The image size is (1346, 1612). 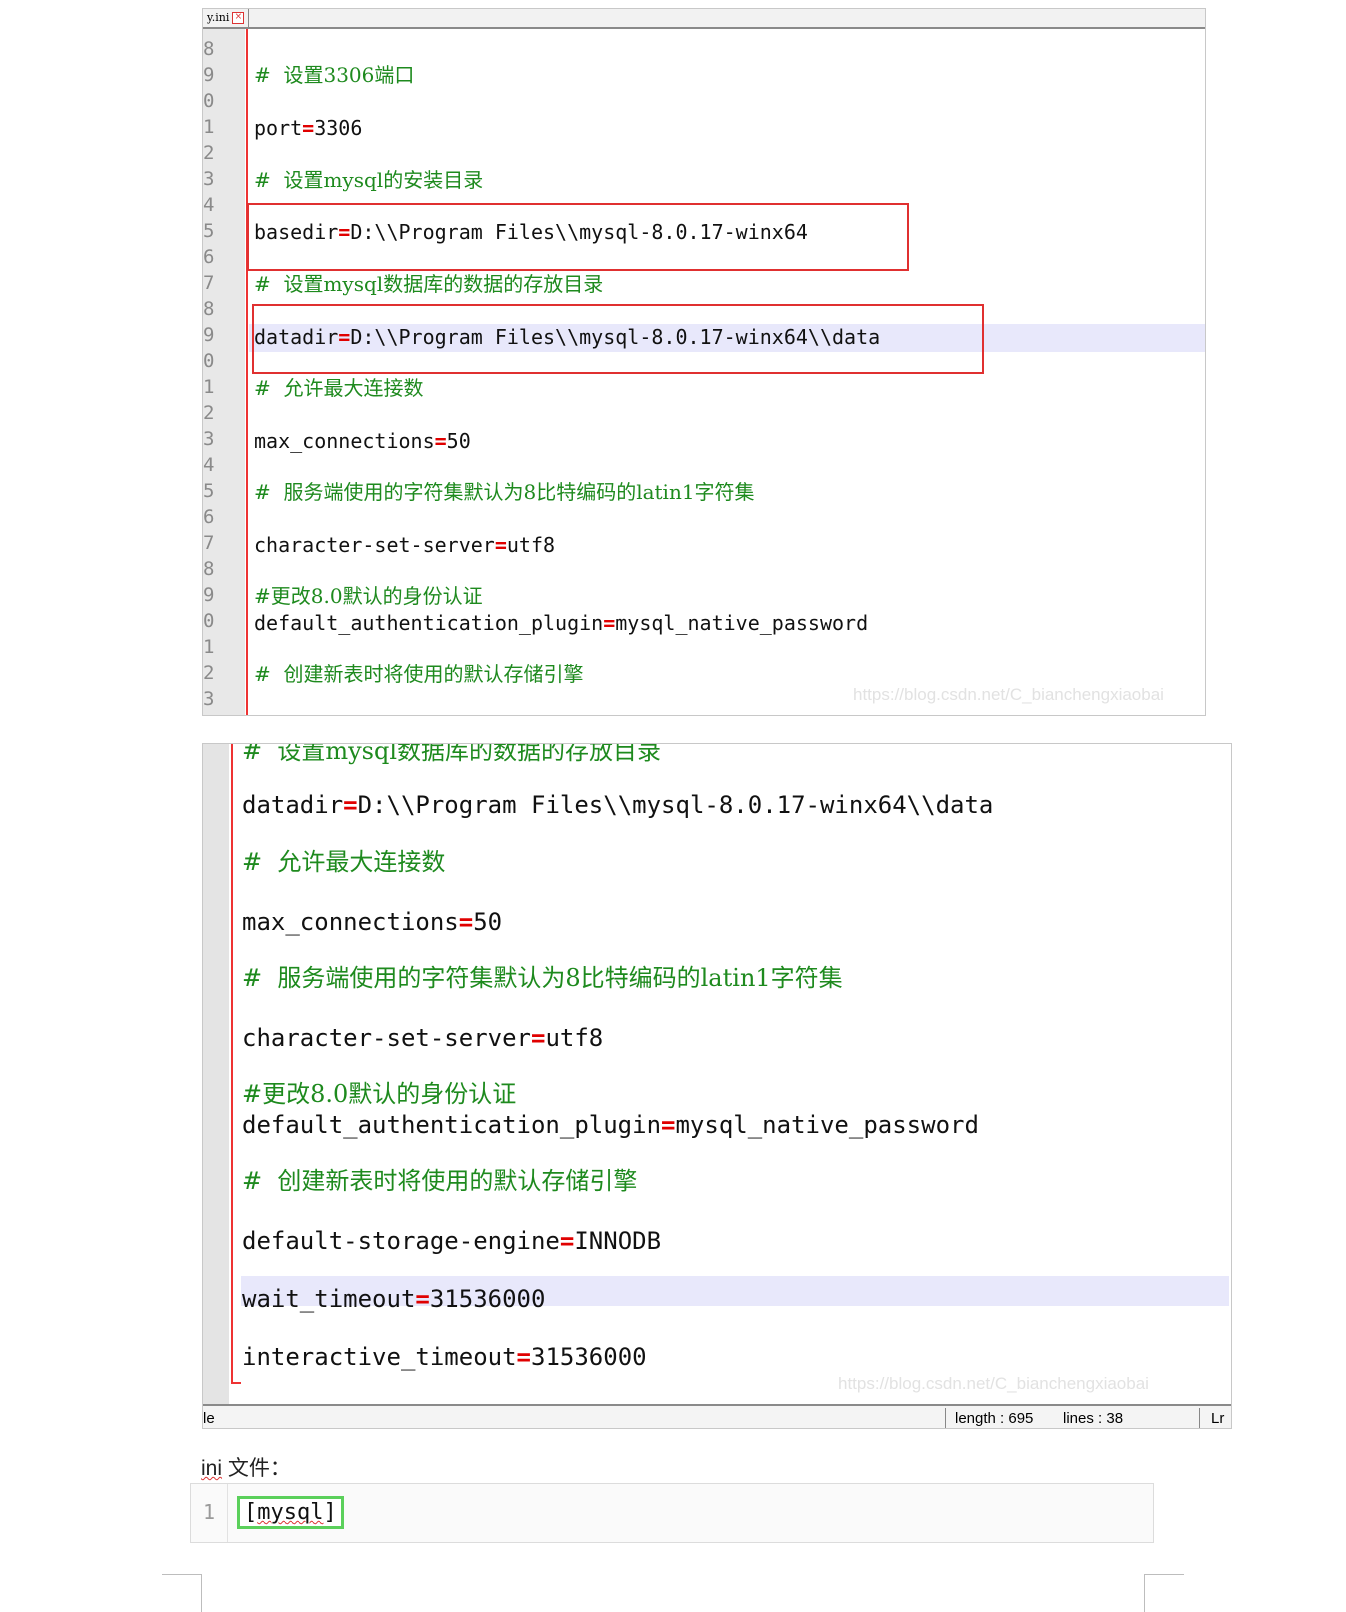 What do you see at coordinates (451, 1241) in the screenshot?
I see `code-line-storage-engine: default-storage-engine=INNODB` at bounding box center [451, 1241].